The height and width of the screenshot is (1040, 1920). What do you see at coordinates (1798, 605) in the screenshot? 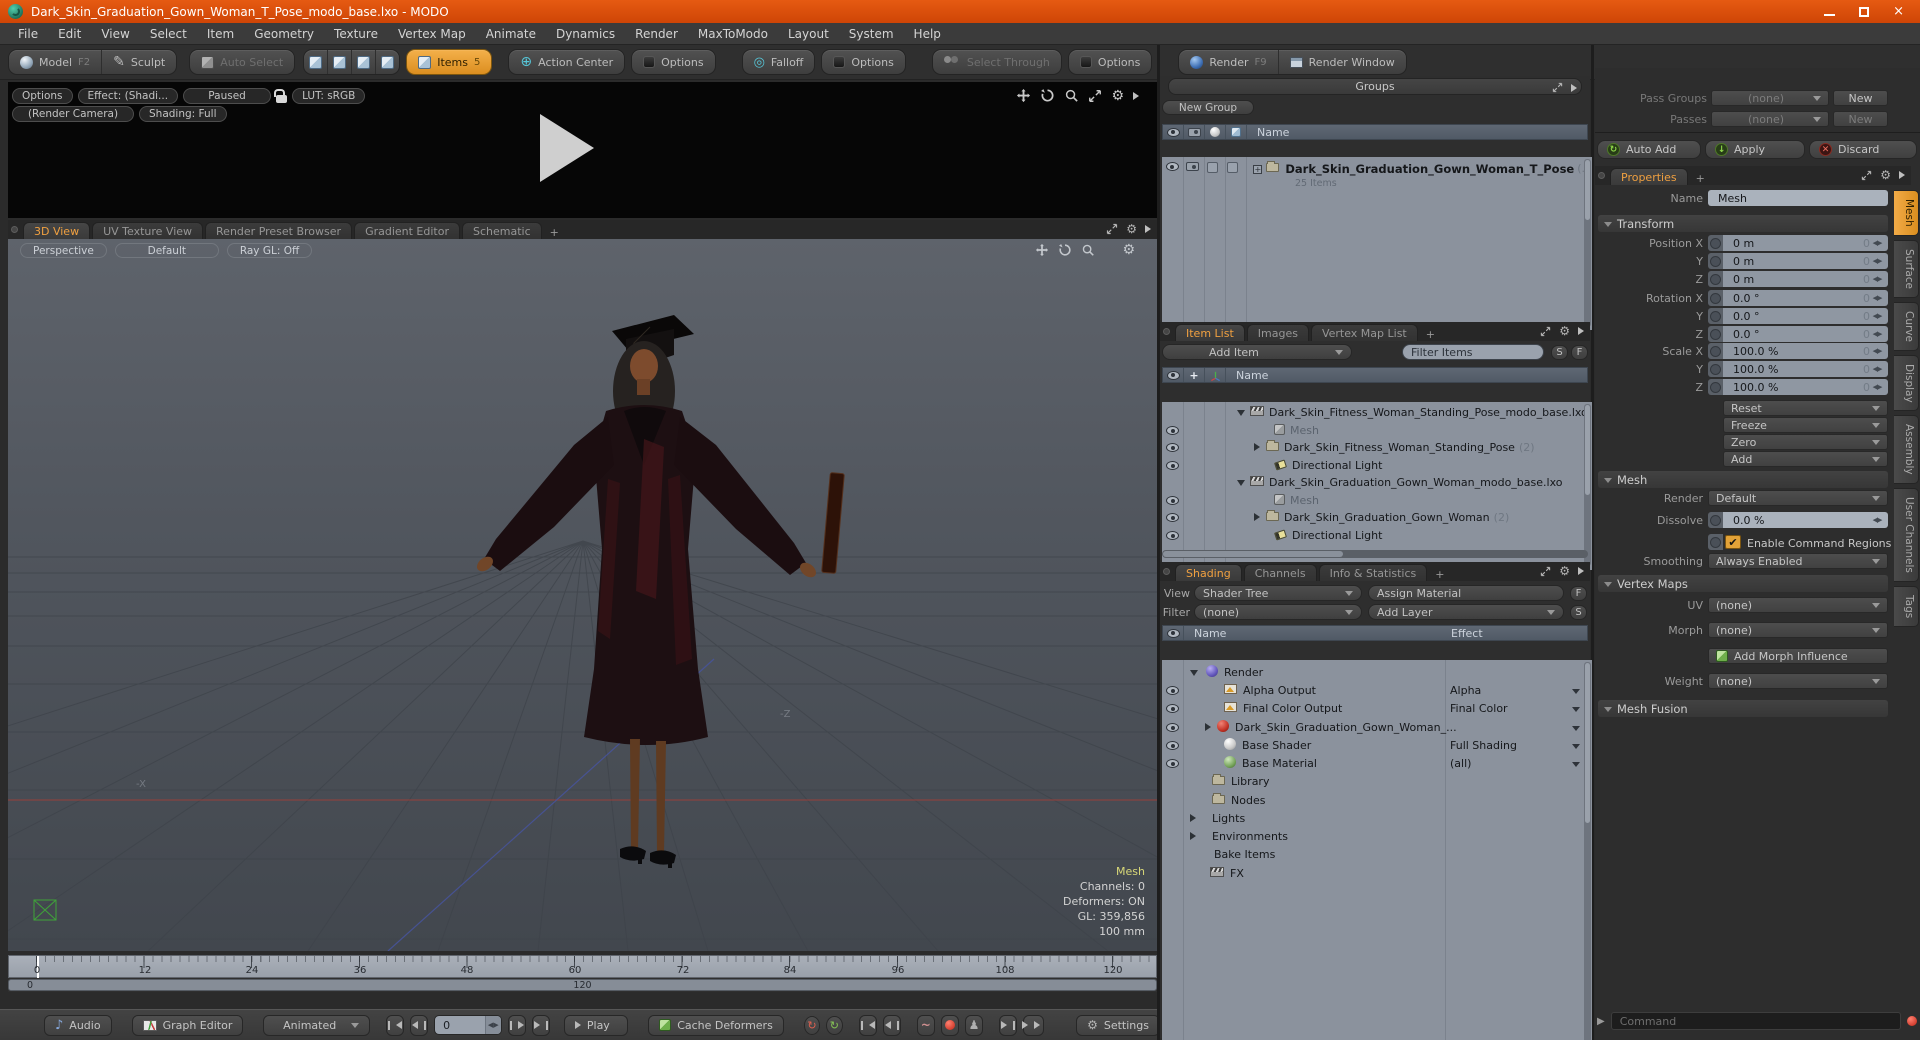
I see `uv-dropdown: (none)` at bounding box center [1798, 605].